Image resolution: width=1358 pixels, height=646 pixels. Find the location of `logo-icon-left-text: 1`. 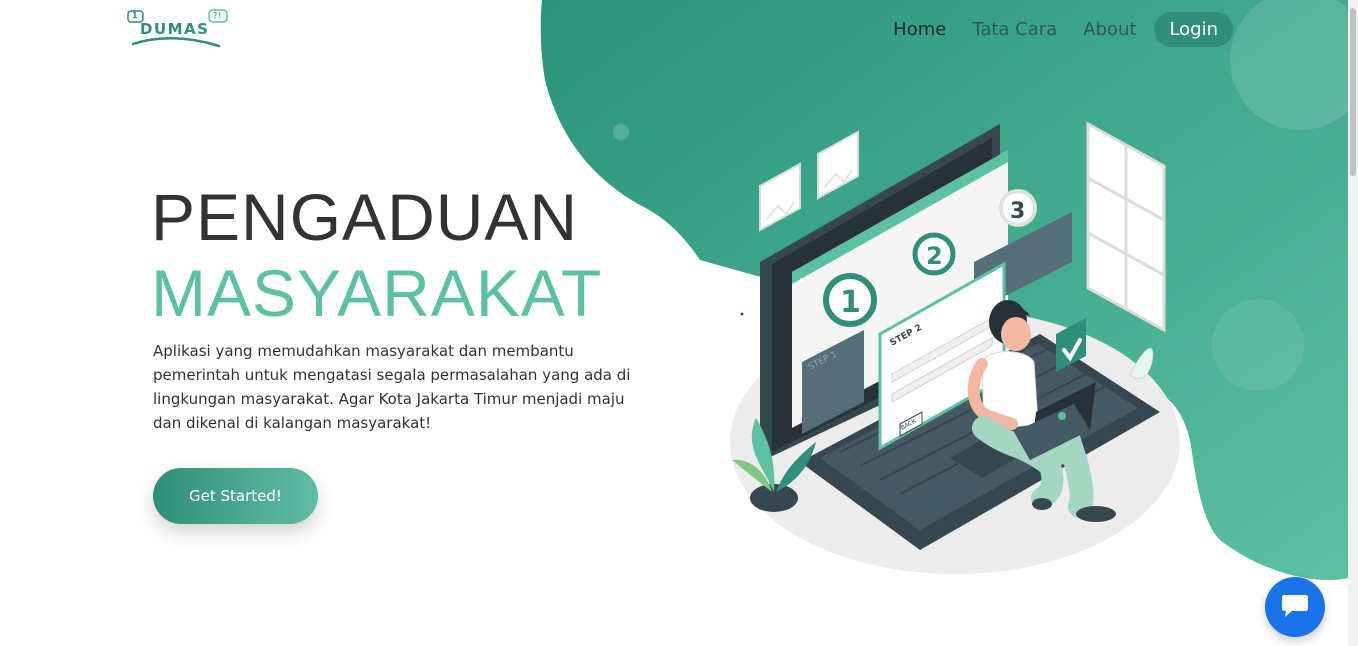

logo-icon-left-text: 1 is located at coordinates (135, 15).